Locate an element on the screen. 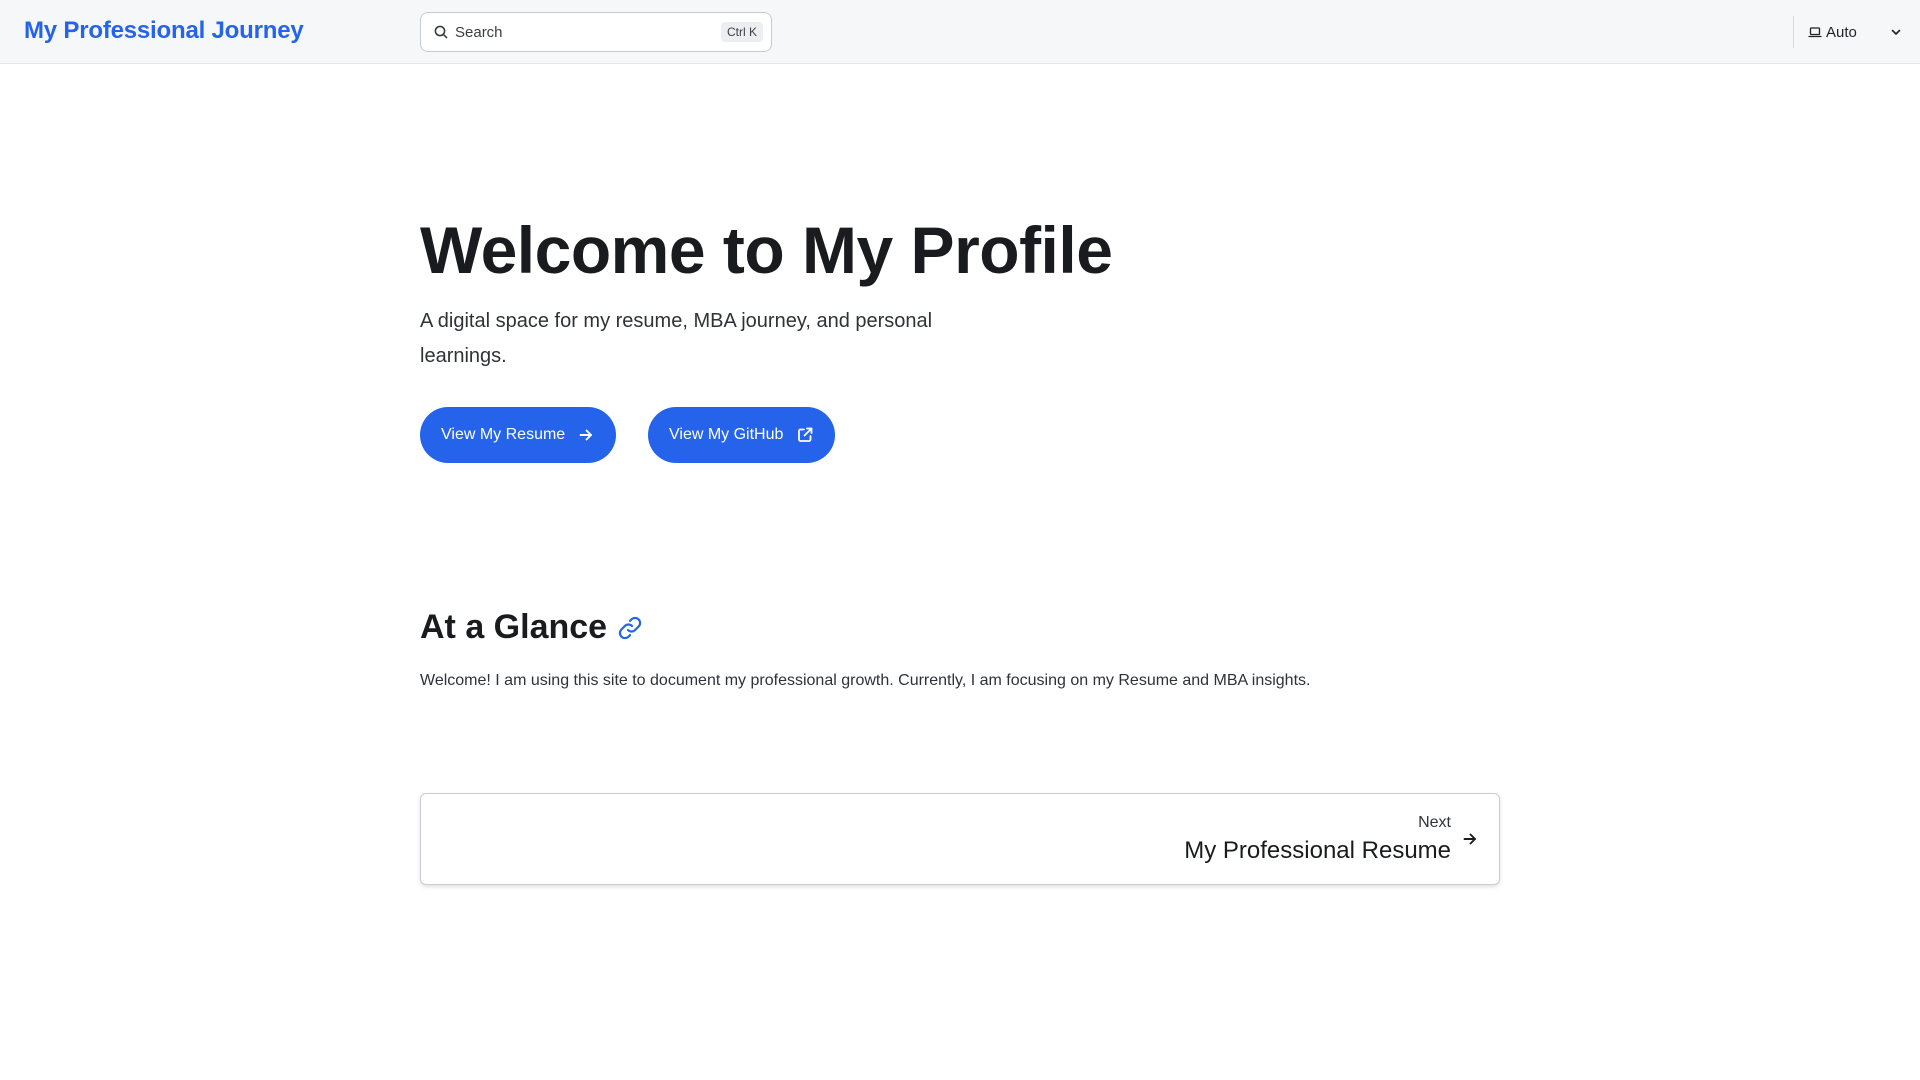  laptop-icon is located at coordinates (1815, 32).